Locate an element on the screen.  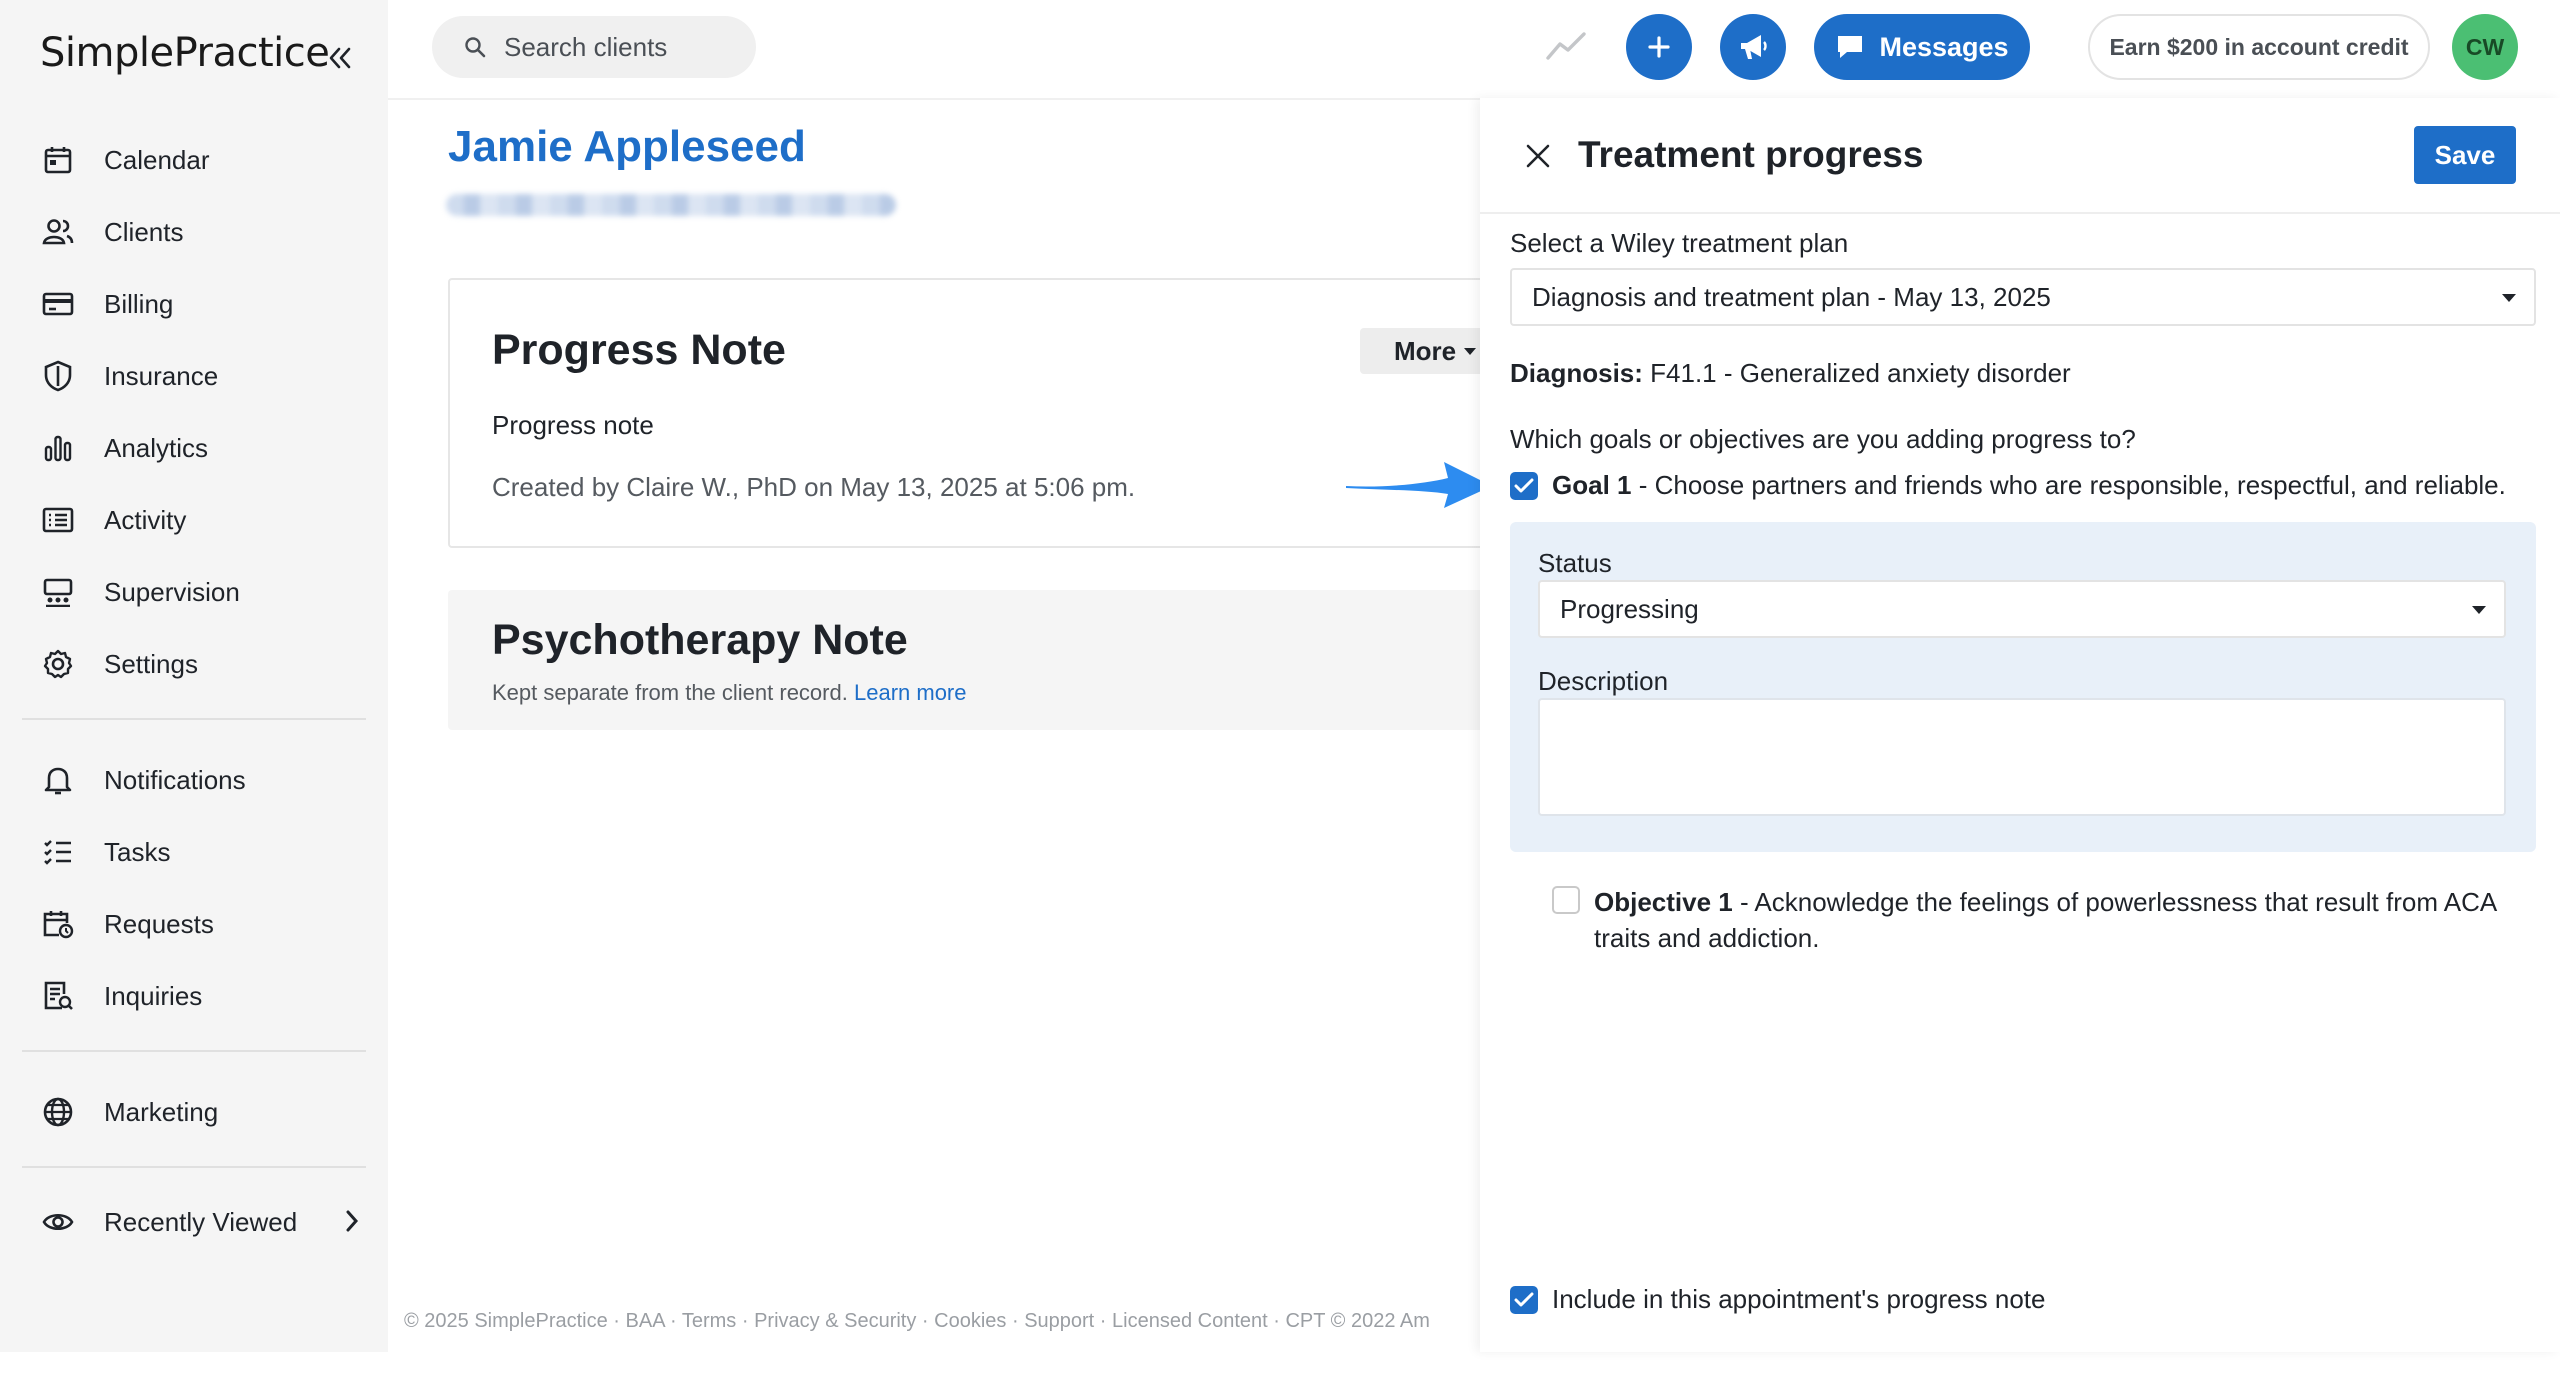
client-name: Jamie Appleseed is located at coordinates (627, 147).